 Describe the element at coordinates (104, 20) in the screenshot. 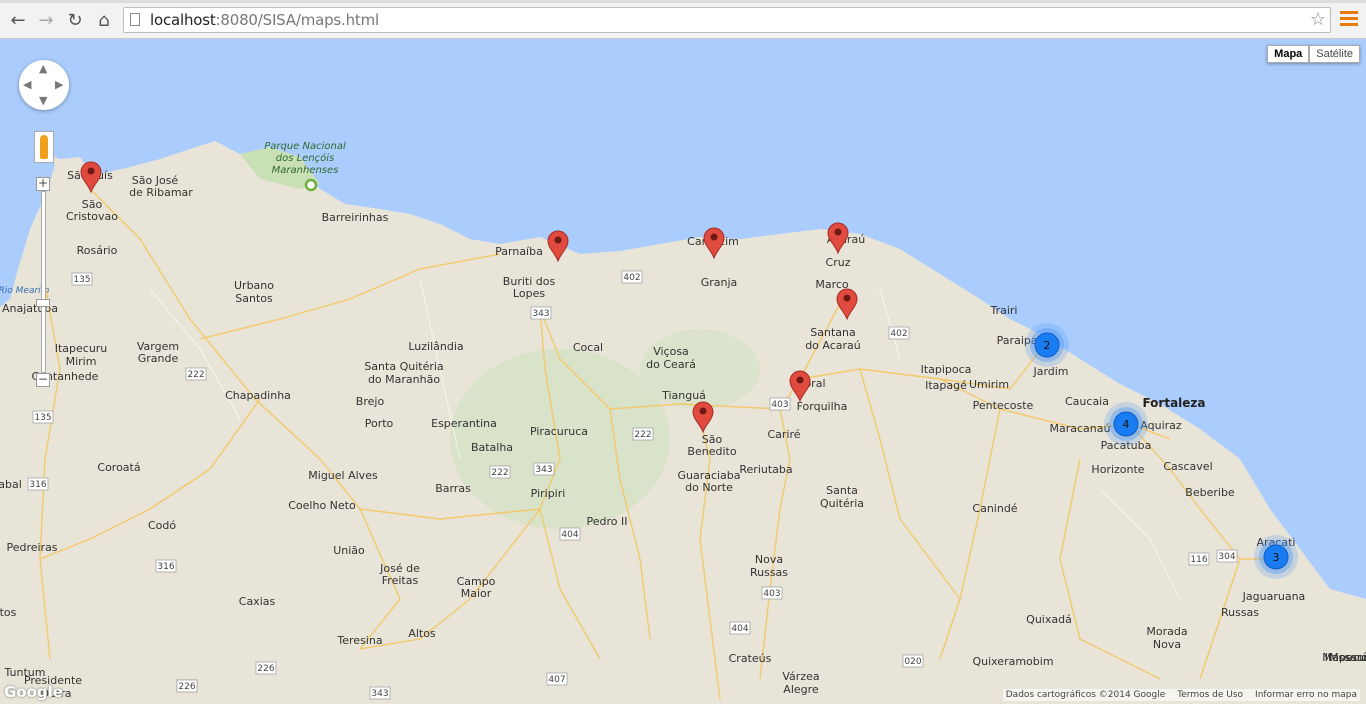

I see `home-icon: ⌂` at that location.